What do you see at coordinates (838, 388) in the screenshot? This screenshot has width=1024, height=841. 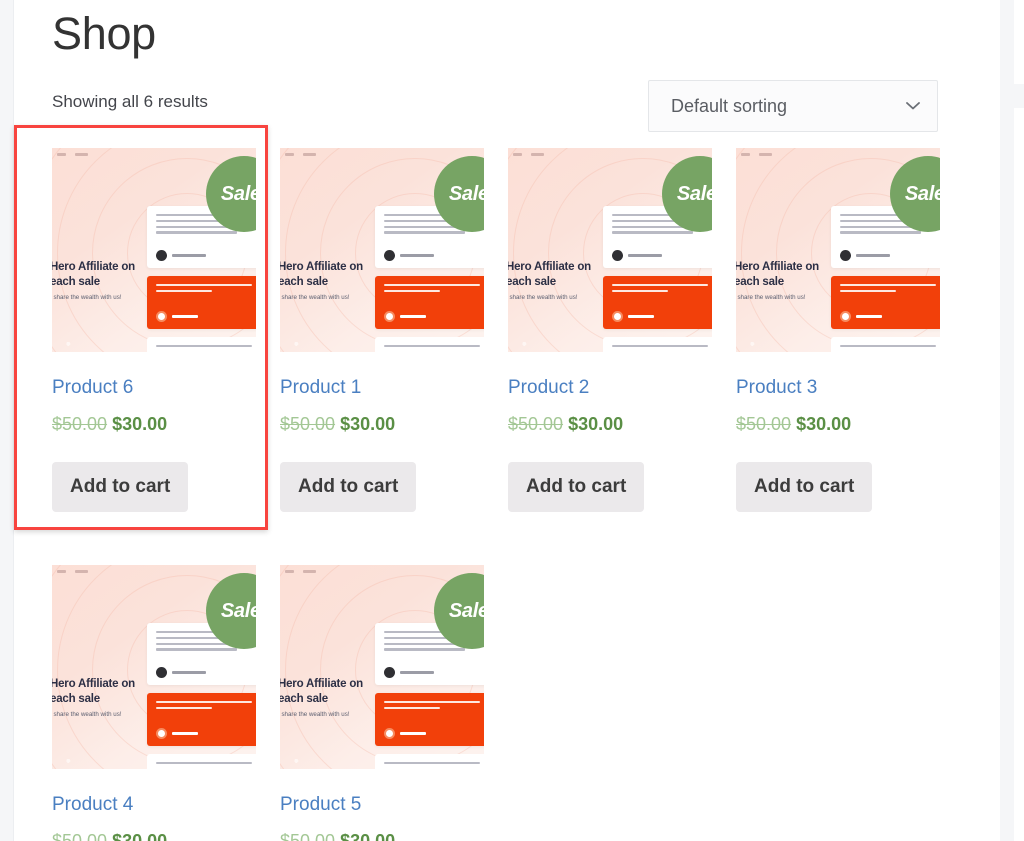 I see `product-title: Product 3` at bounding box center [838, 388].